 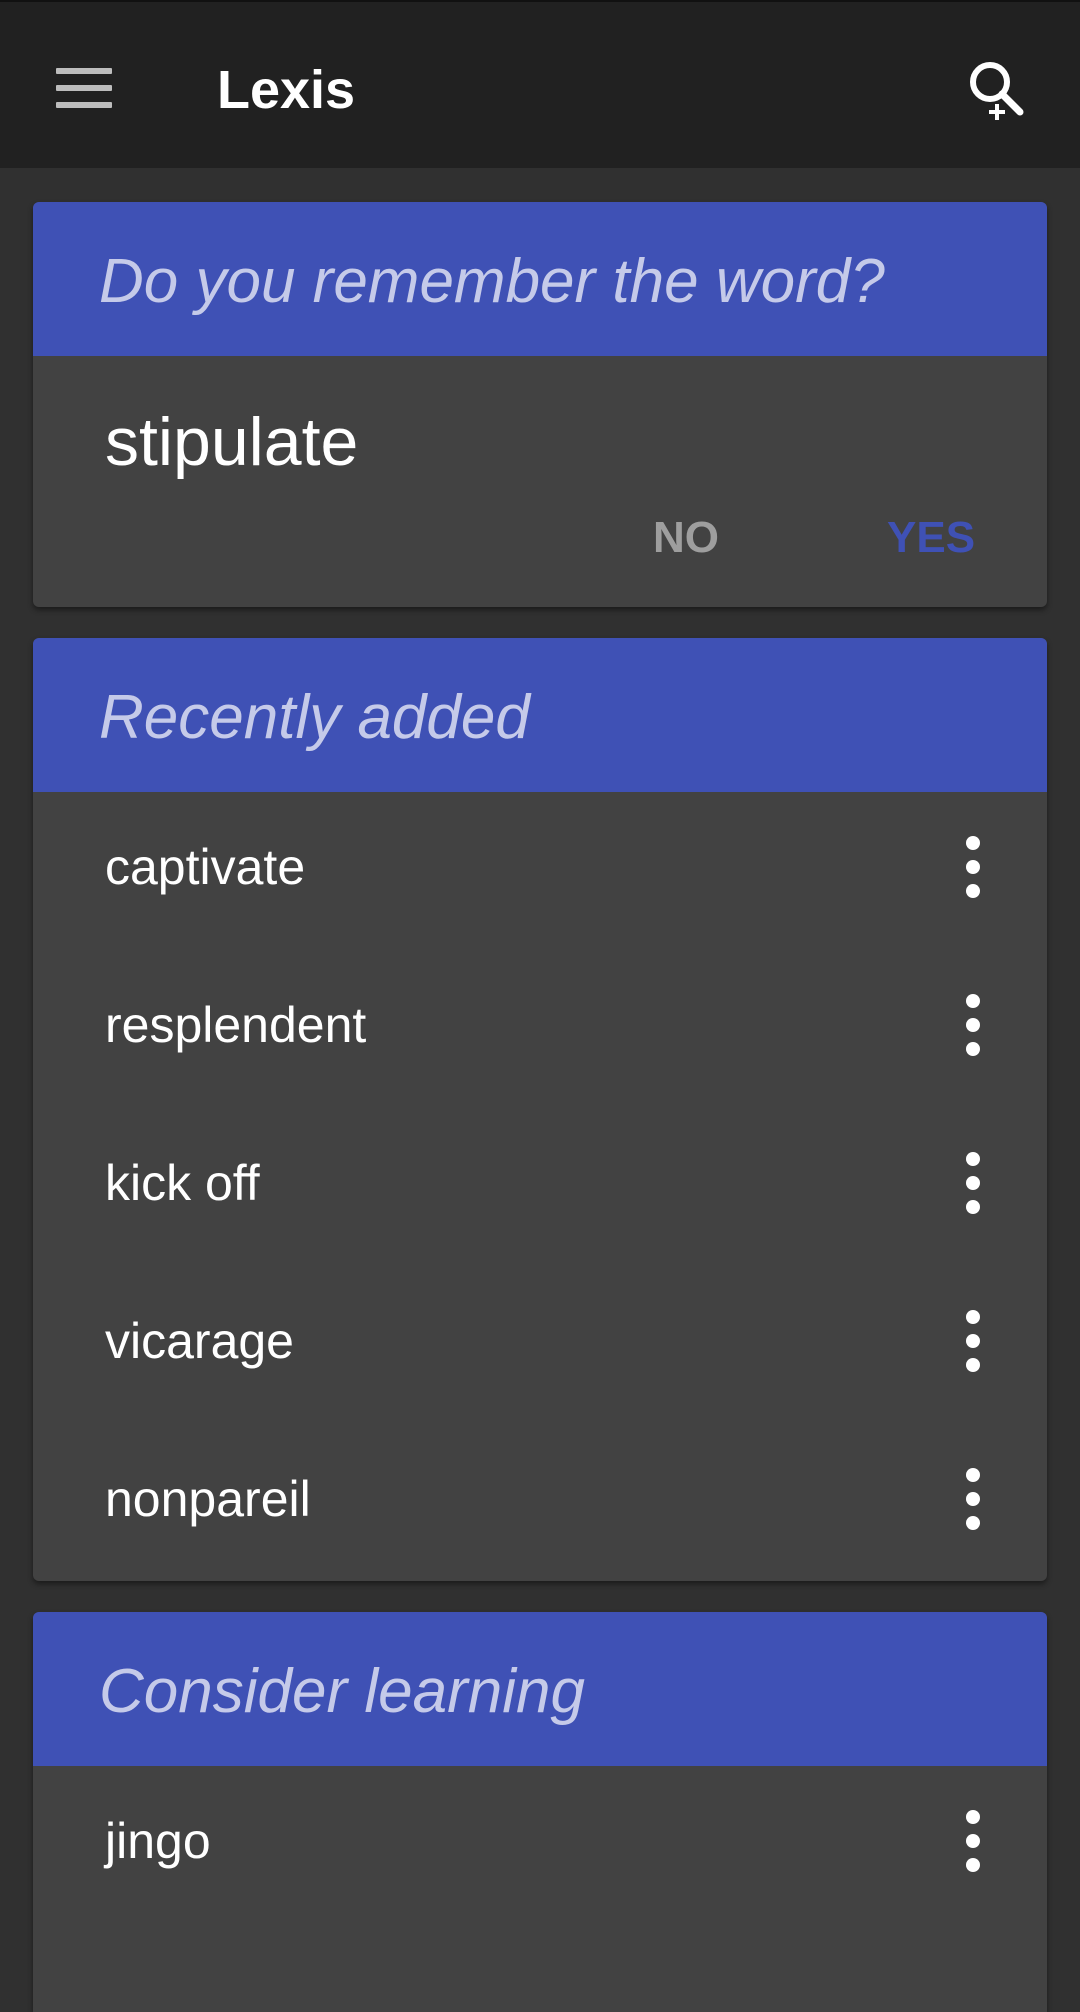 I want to click on list-item: nonpareil, so click(x=540, y=1502).